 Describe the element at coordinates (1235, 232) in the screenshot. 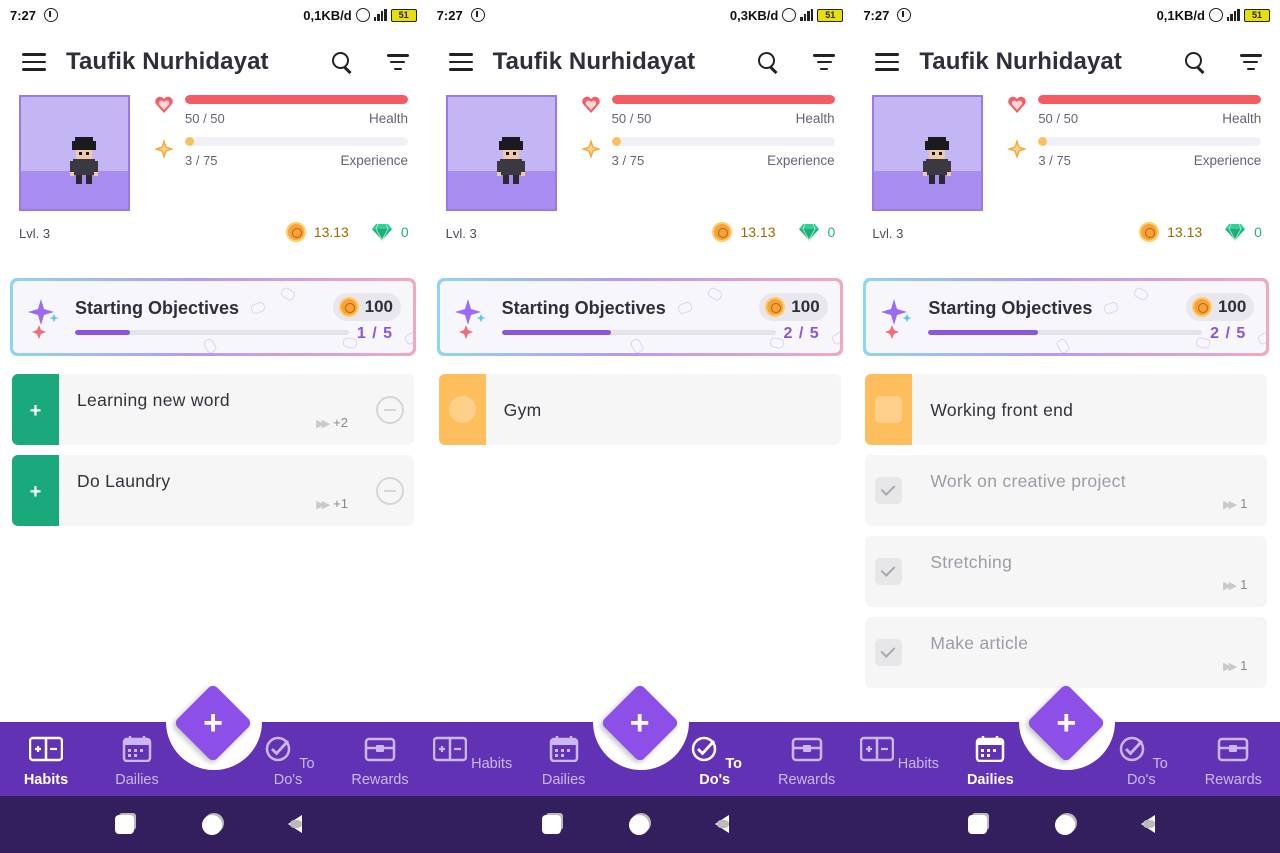

I see `gem-icon` at that location.